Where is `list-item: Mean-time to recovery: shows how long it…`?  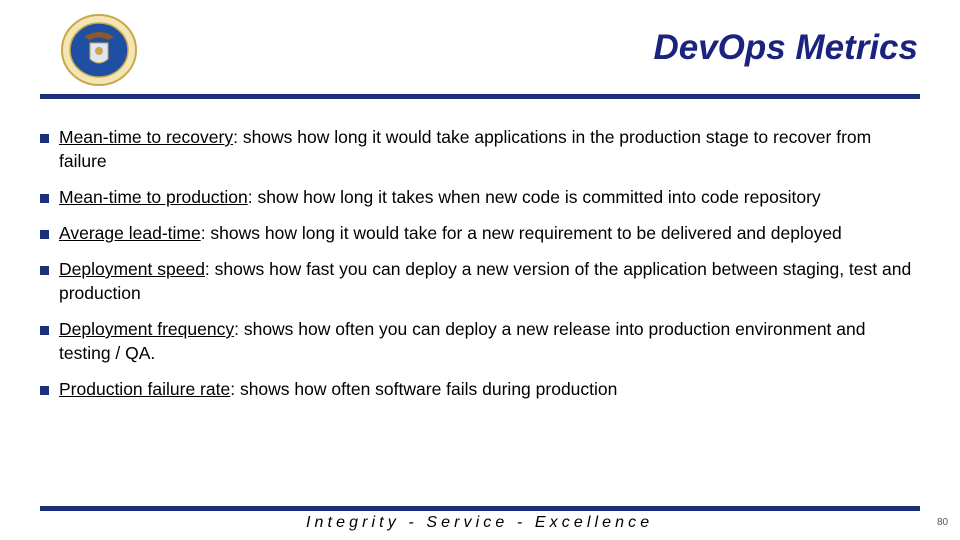
list-item: Mean-time to recovery: shows how long it… is located at coordinates (480, 149).